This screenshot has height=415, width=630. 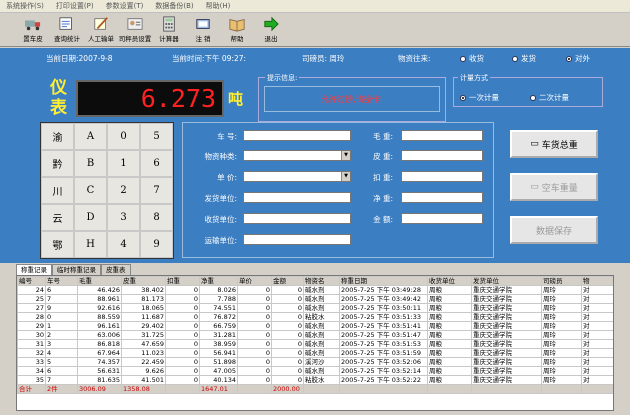 What do you see at coordinates (383, 281) in the screenshot?
I see `column-header: 称重日期` at bounding box center [383, 281].